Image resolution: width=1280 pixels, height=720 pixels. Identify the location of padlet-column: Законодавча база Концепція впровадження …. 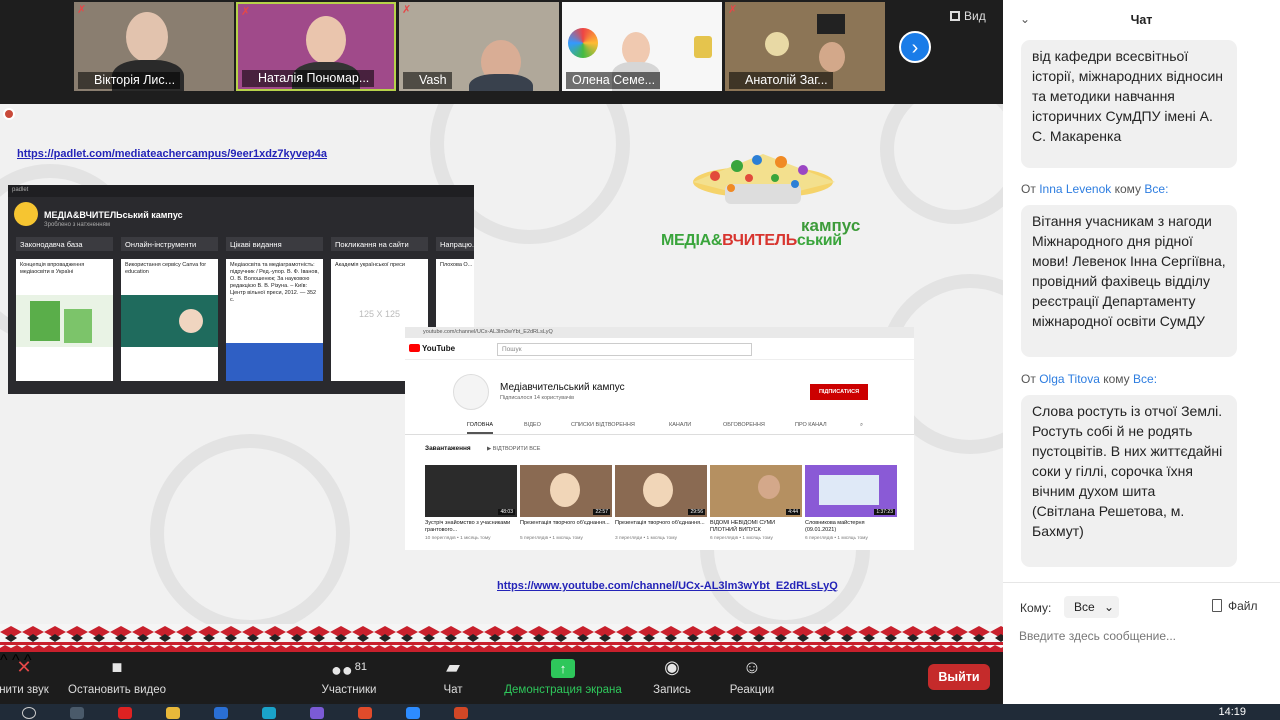
(64, 312).